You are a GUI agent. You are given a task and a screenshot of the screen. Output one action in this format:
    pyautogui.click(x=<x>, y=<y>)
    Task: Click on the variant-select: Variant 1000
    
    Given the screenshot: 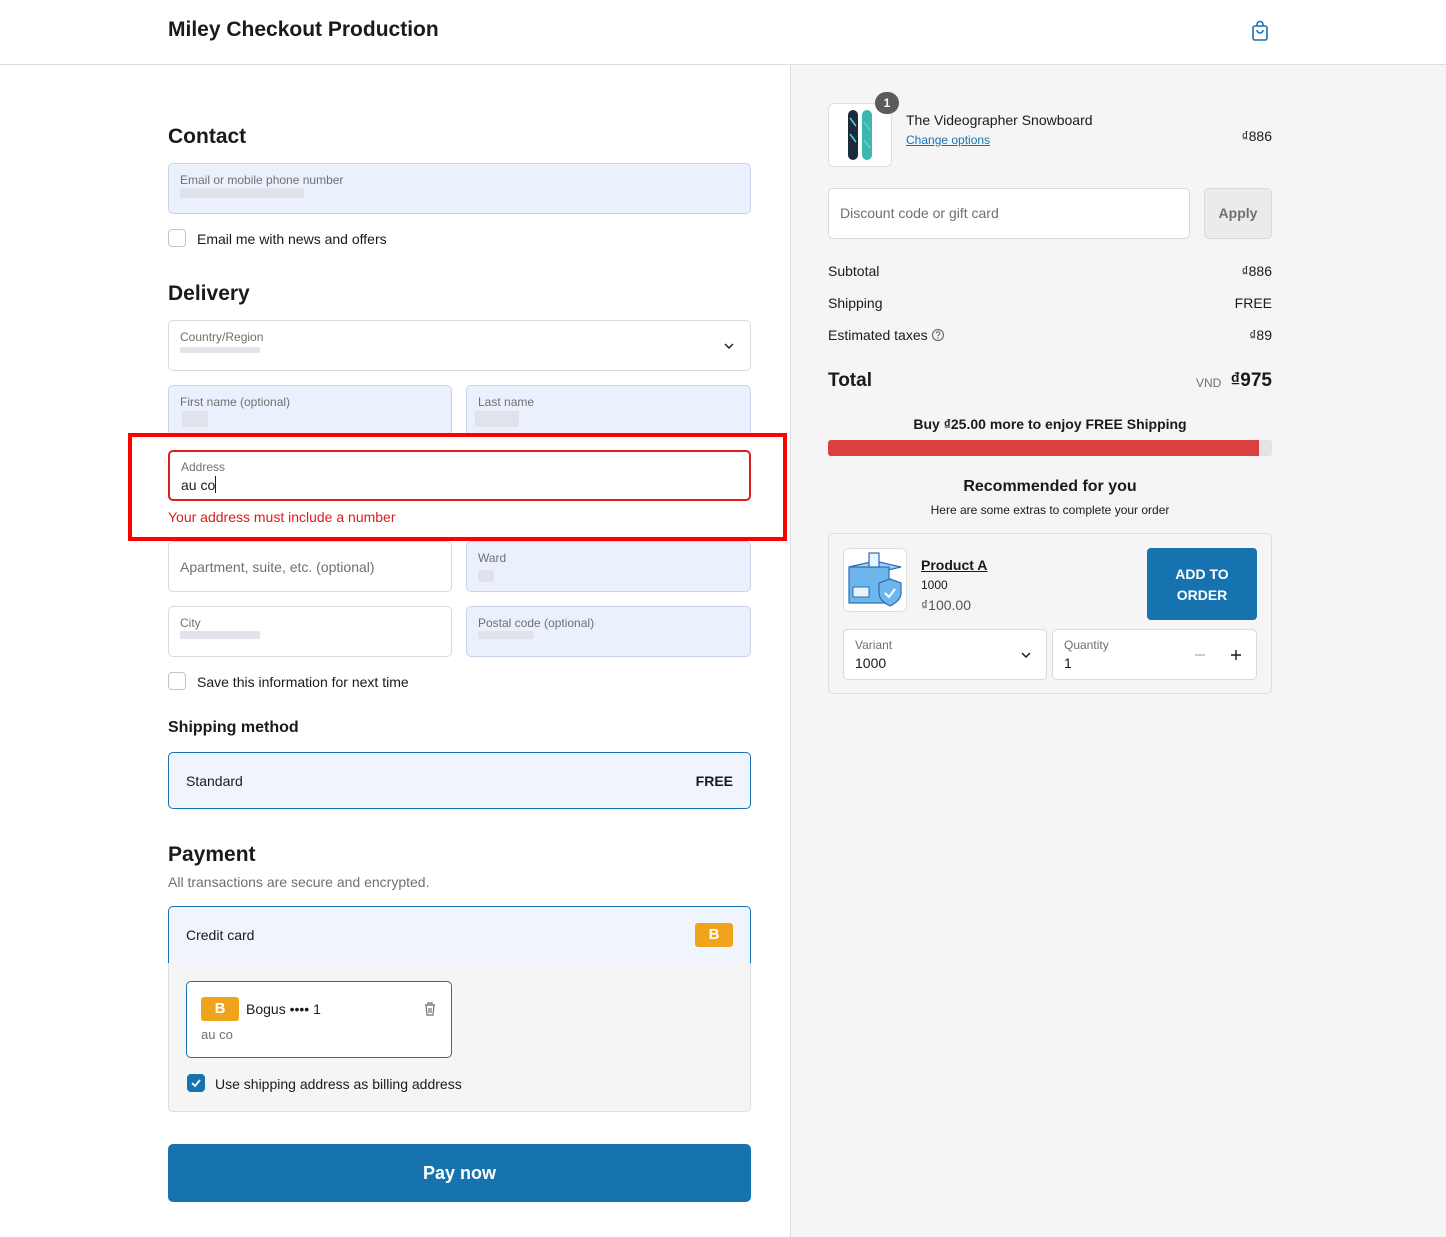 What is the action you would take?
    pyautogui.click(x=945, y=654)
    